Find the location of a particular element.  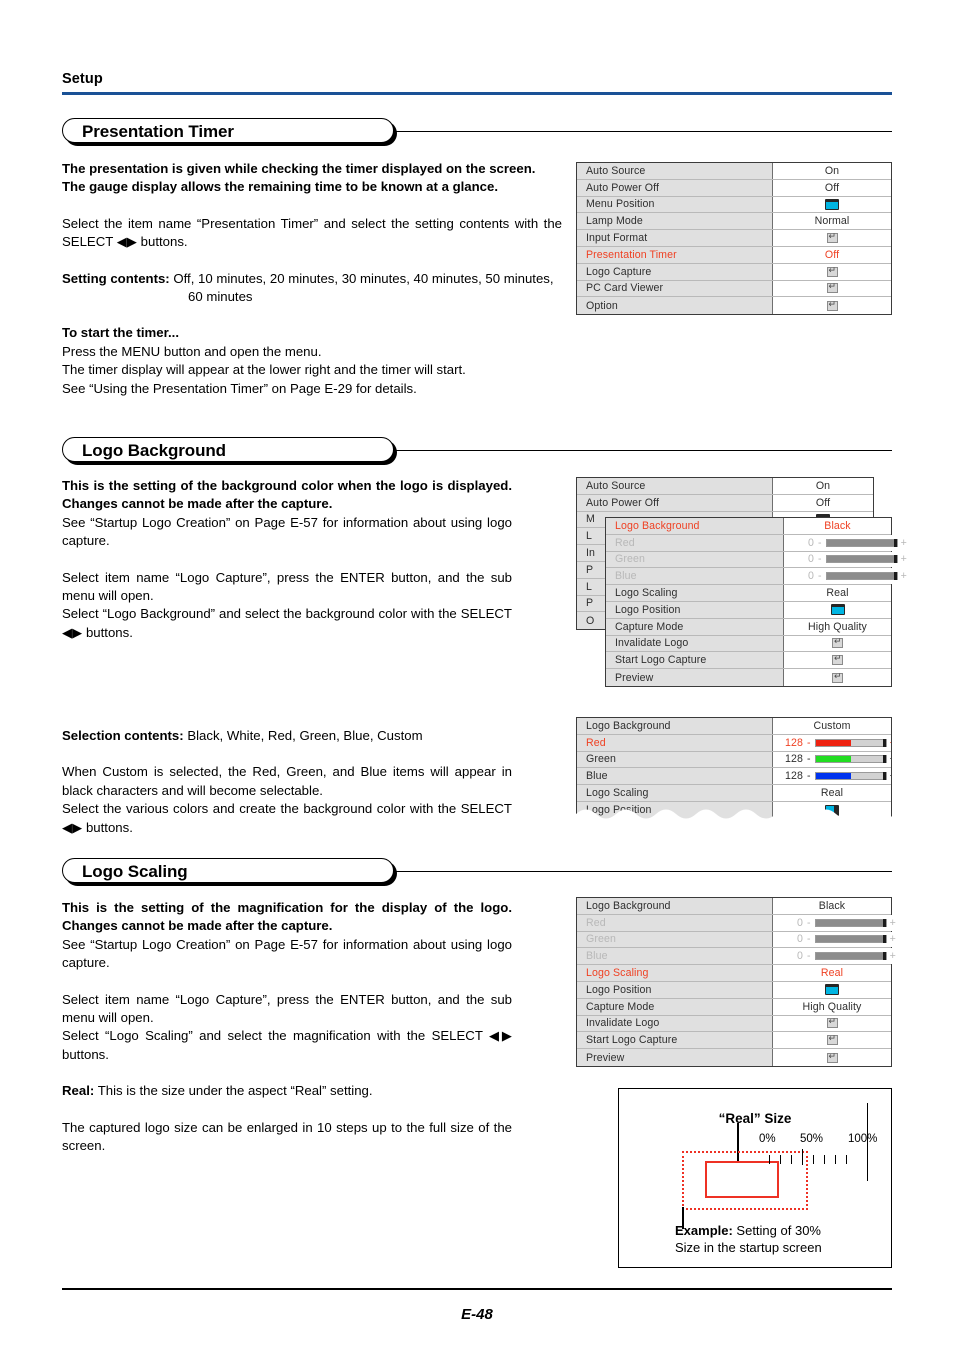

osd-row-value: Normal is located at coordinates (832, 221).